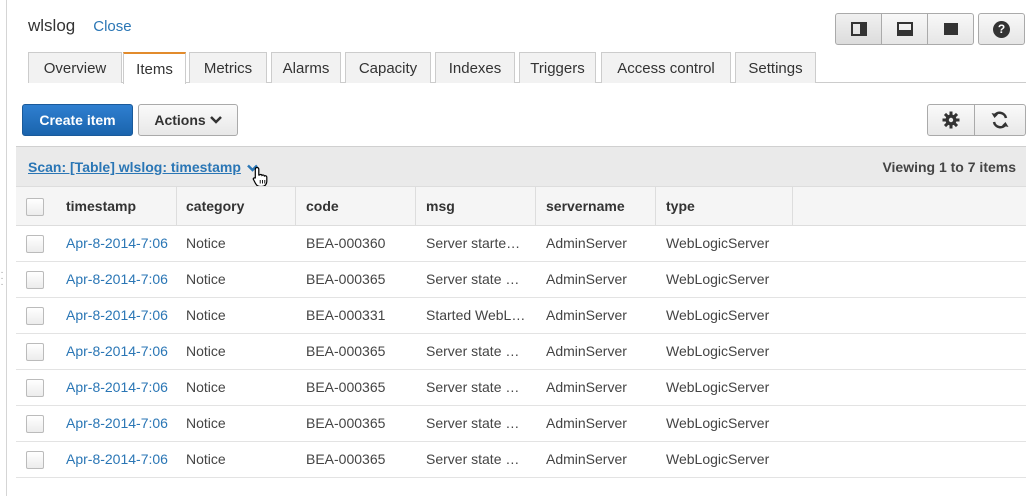 The image size is (1032, 496). Describe the element at coordinates (356, 206) in the screenshot. I see `column-header-code: code` at that location.